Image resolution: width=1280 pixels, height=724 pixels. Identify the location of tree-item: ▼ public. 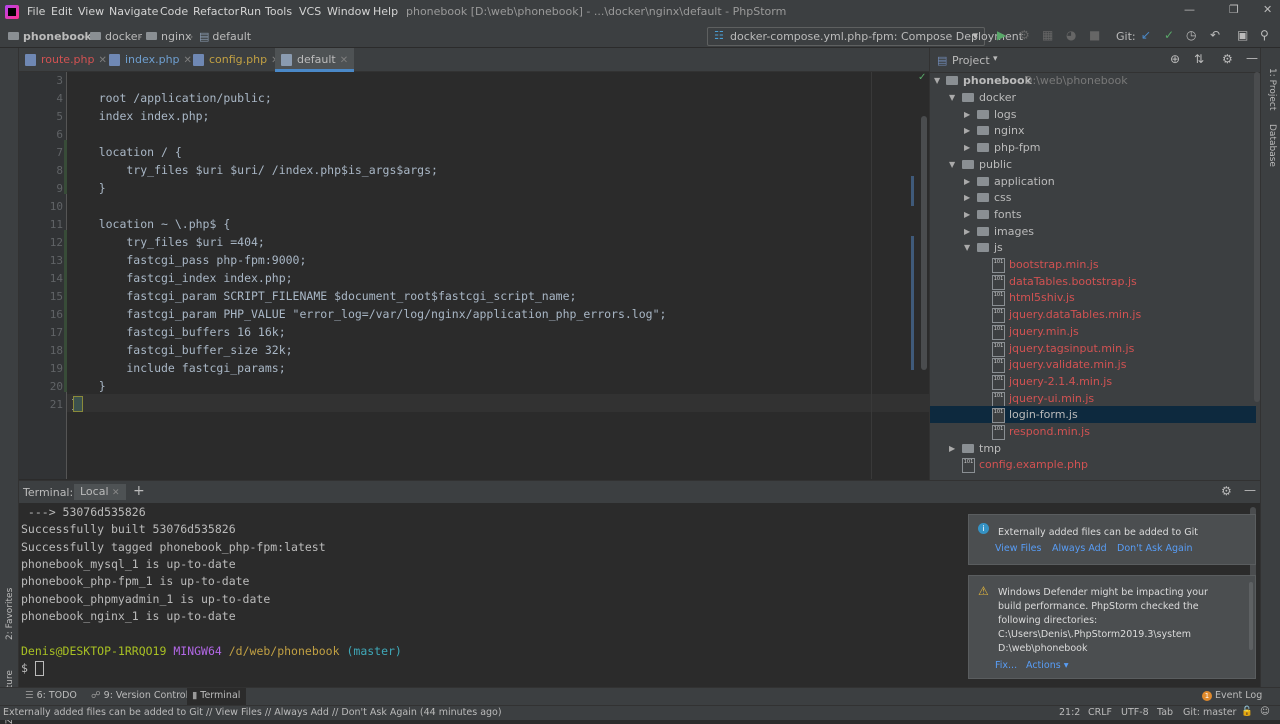
(1093, 164).